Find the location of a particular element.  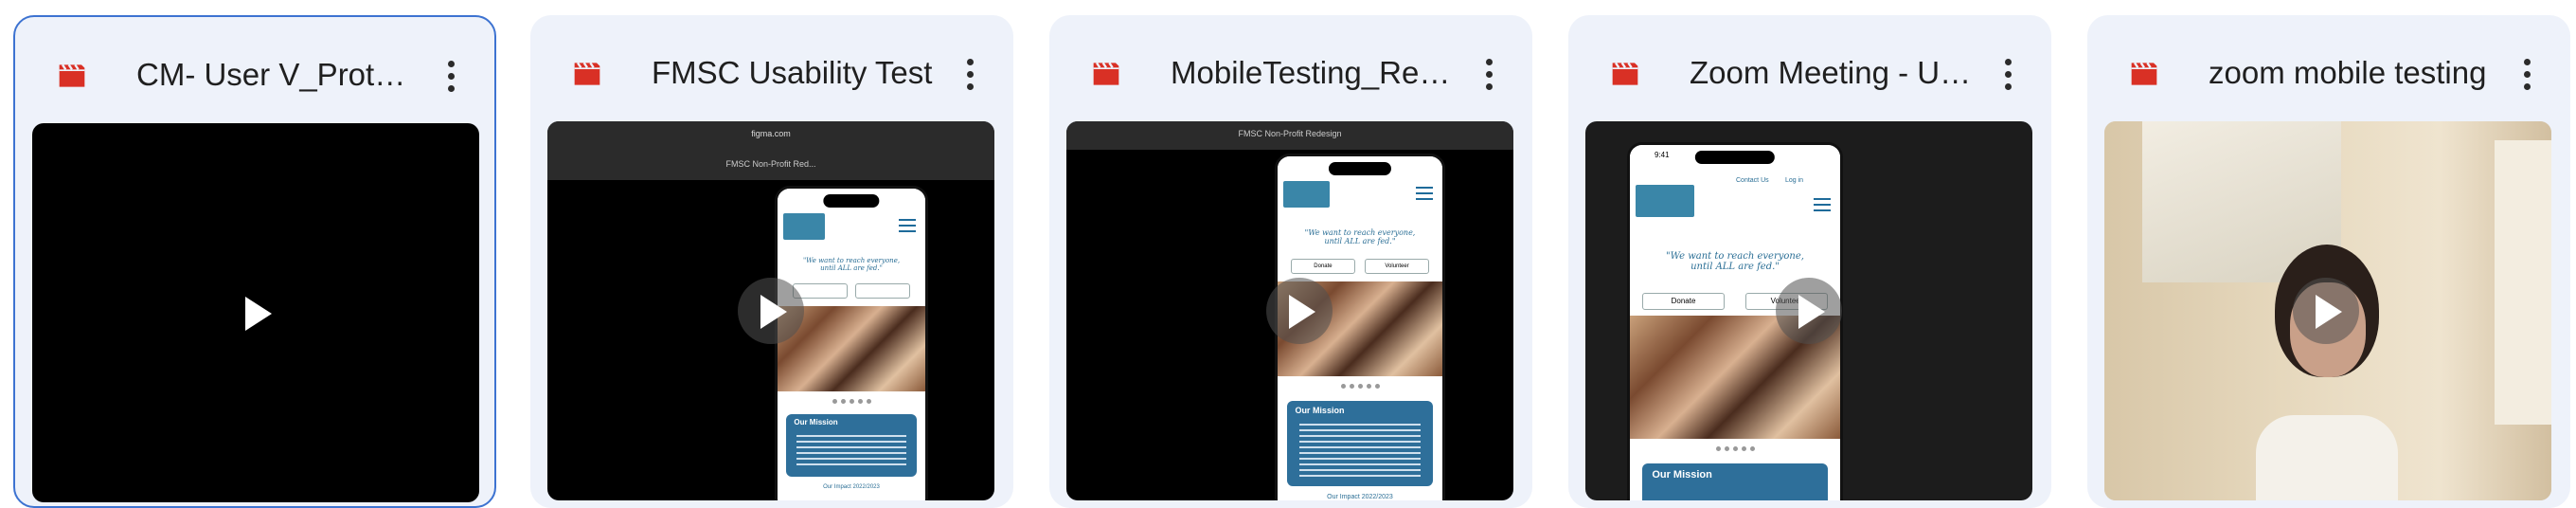

card-header: FMSC Usability Test is located at coordinates (771, 67).